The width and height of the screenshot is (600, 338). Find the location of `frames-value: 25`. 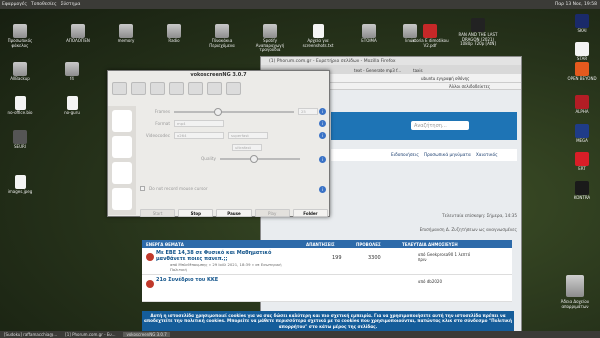

frames-value: 25 is located at coordinates (308, 111).